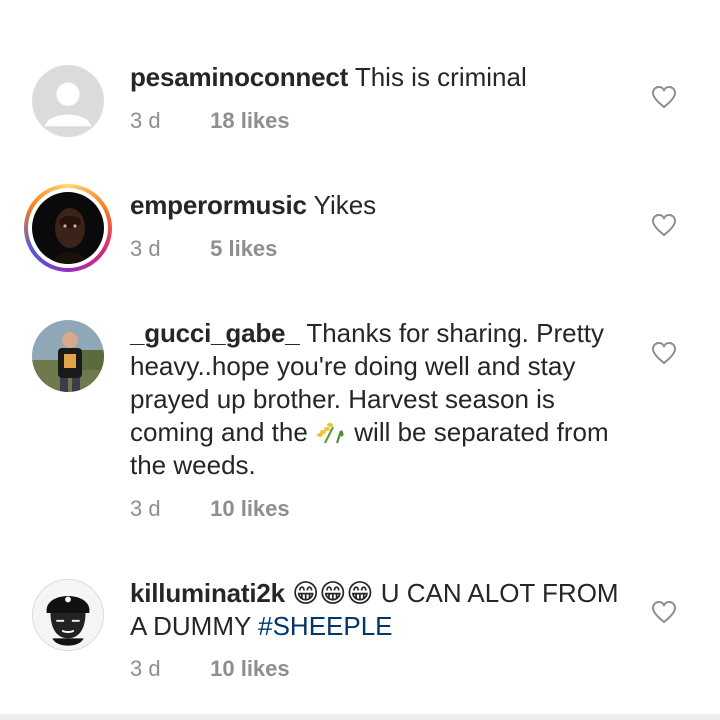 The height and width of the screenshot is (720, 720). What do you see at coordinates (250, 120) in the screenshot?
I see `comment-likes: 18 likes` at bounding box center [250, 120].